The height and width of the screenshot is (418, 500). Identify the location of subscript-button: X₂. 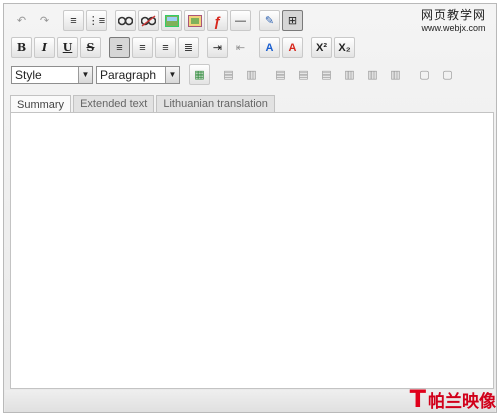
(344, 47).